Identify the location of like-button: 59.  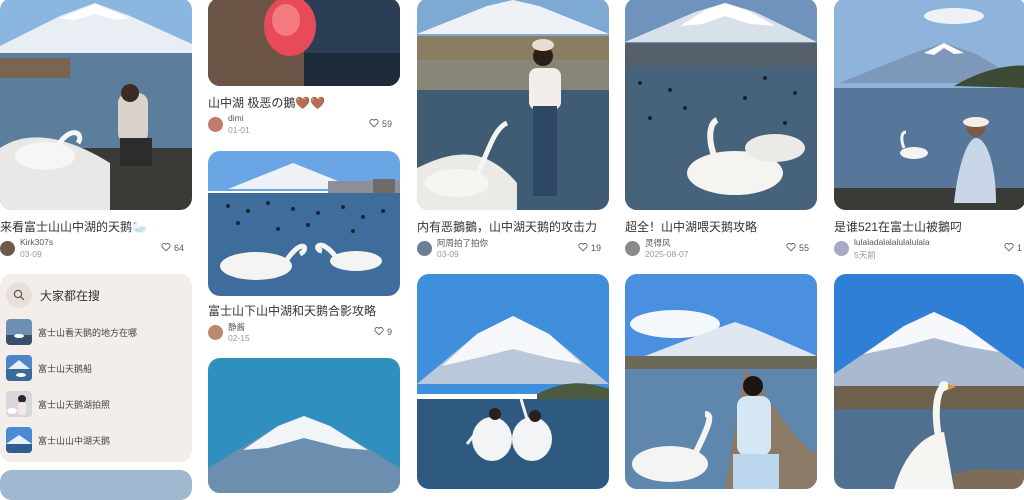
(380, 124).